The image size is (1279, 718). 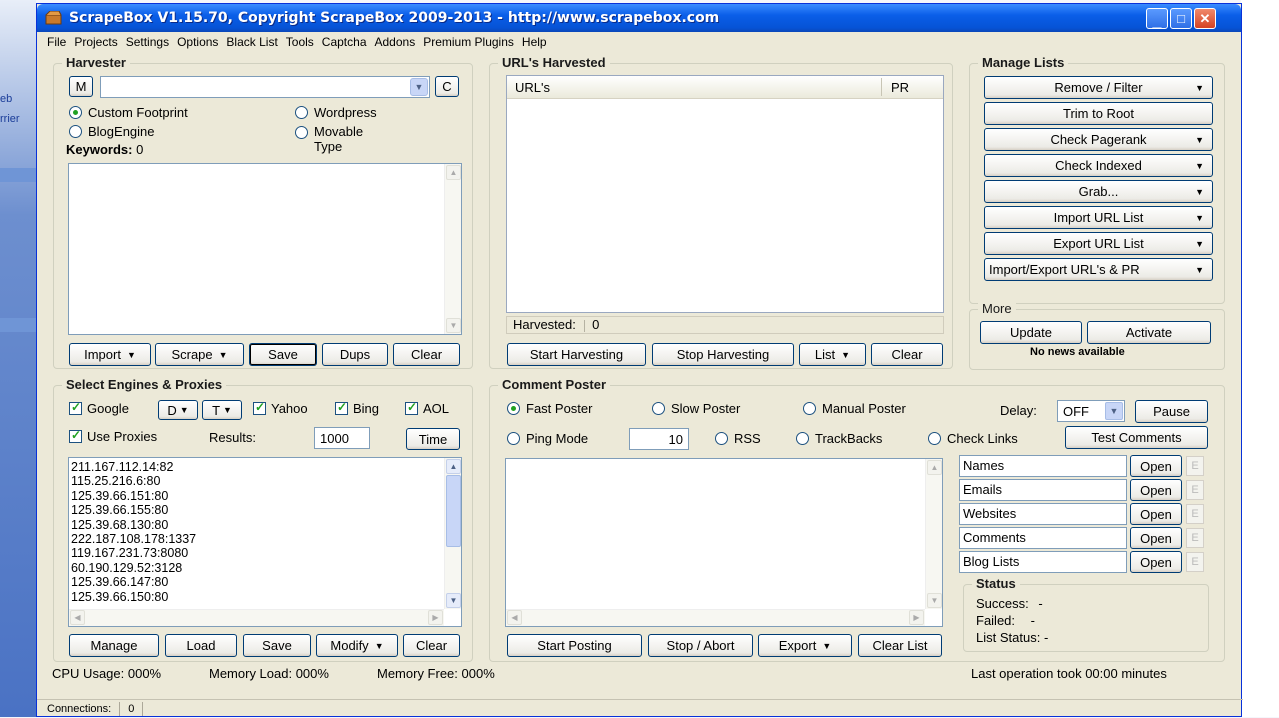 I want to click on proxy-entry: 119.167.231.73:8080, so click(x=133, y=553).